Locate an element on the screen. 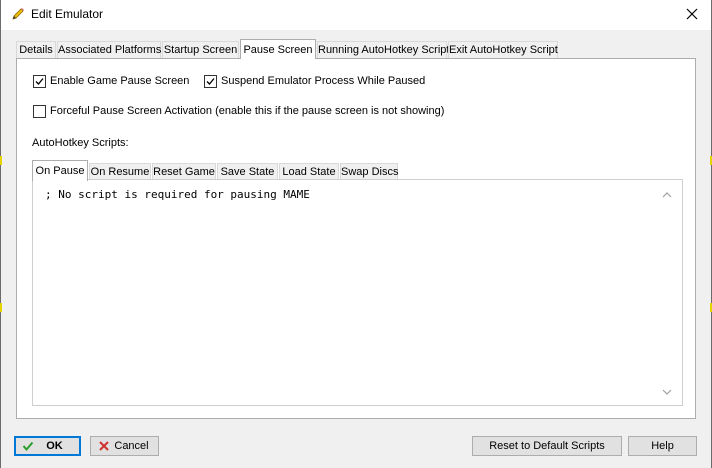  tab-associated-platforms: Associated Platforms is located at coordinates (109, 49).